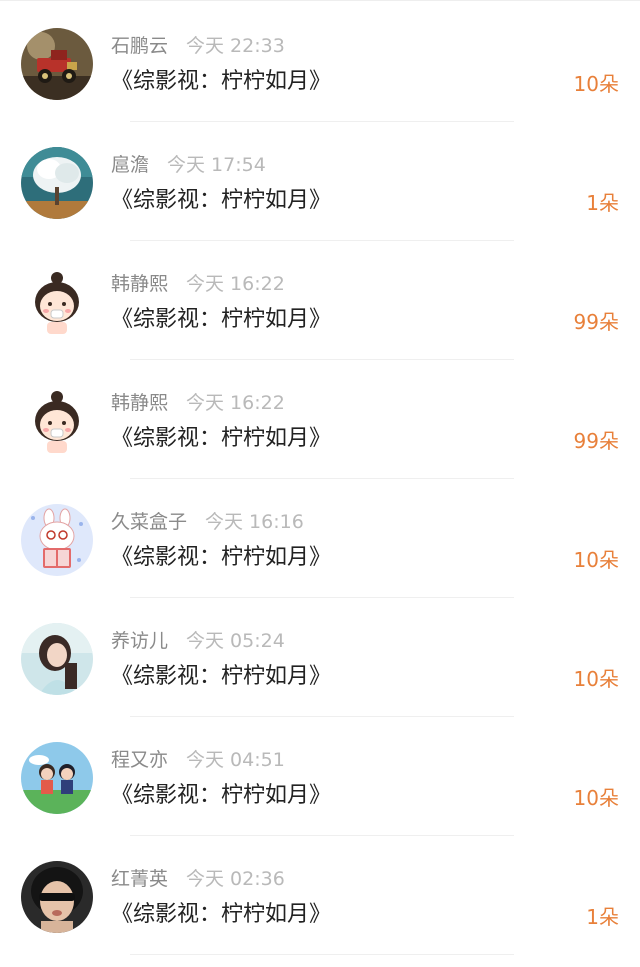  Describe the element at coordinates (235, 46) in the screenshot. I see `timestamp: 今天 22:33` at that location.